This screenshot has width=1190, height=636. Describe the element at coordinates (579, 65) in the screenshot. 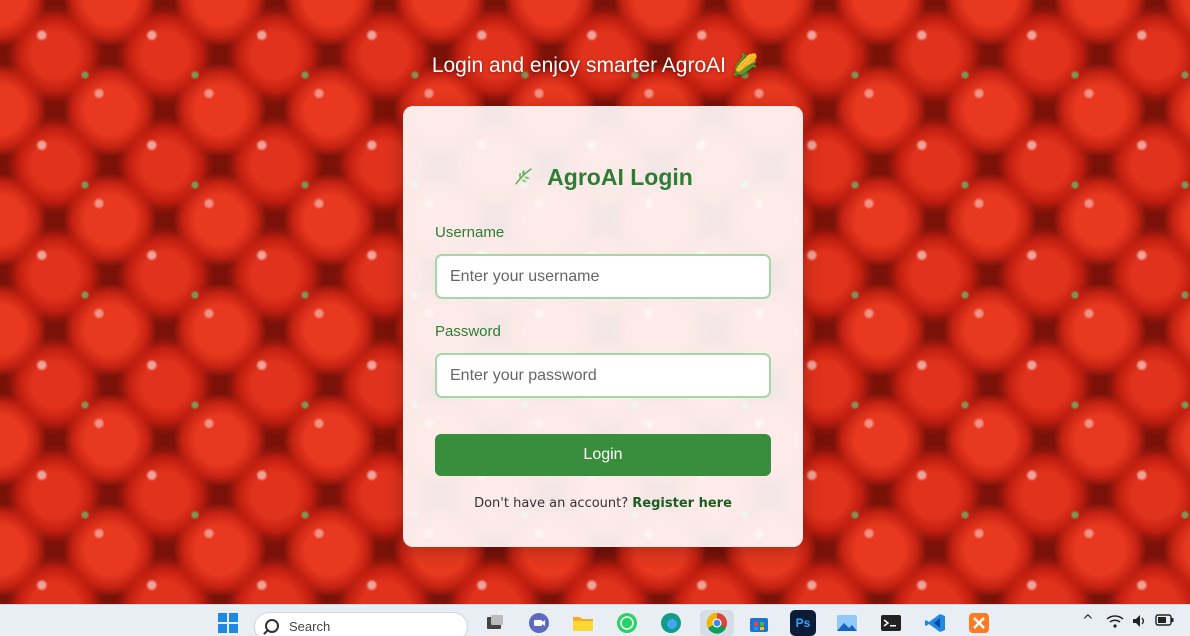

I see `tagline-text: Login and enjoy smarter AgroAI` at that location.